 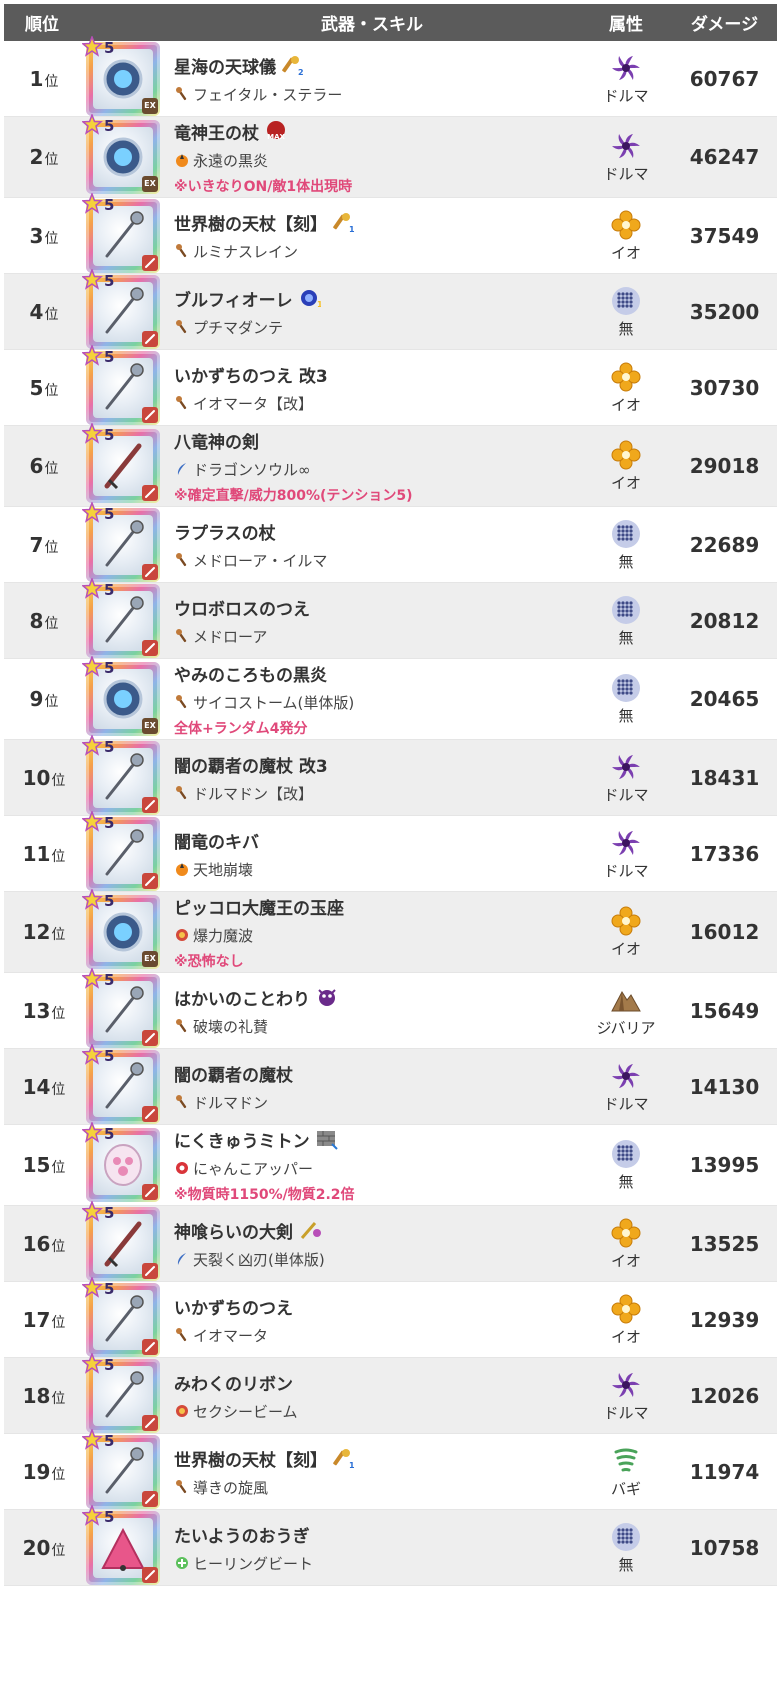 I want to click on rank-cell: 1位, so click(x=42, y=79).